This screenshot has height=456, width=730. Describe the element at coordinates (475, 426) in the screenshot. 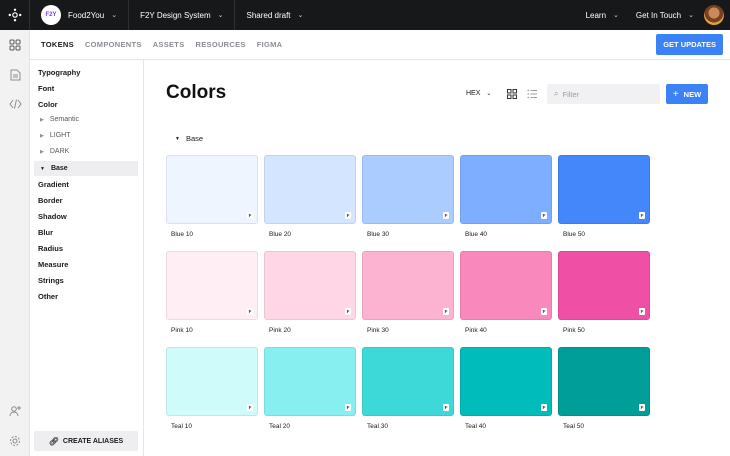

I see `swatch-label: Teal 40` at that location.